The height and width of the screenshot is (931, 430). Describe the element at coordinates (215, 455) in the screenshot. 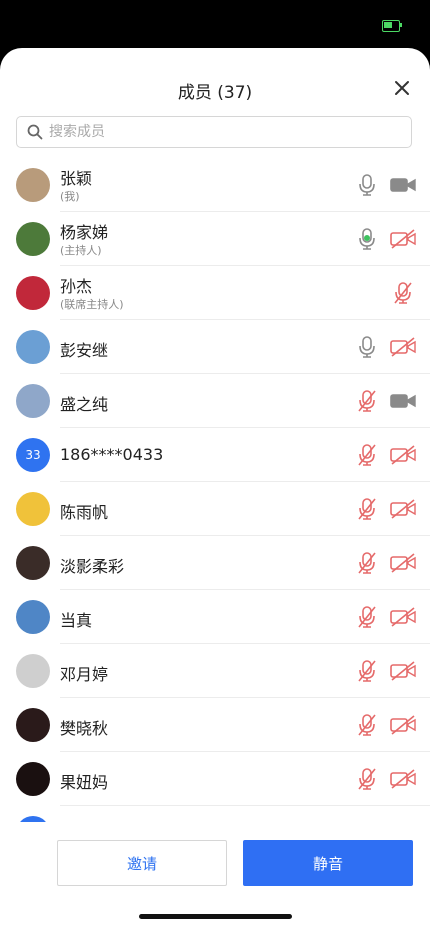

I see `member-row: 33 186****0433` at that location.